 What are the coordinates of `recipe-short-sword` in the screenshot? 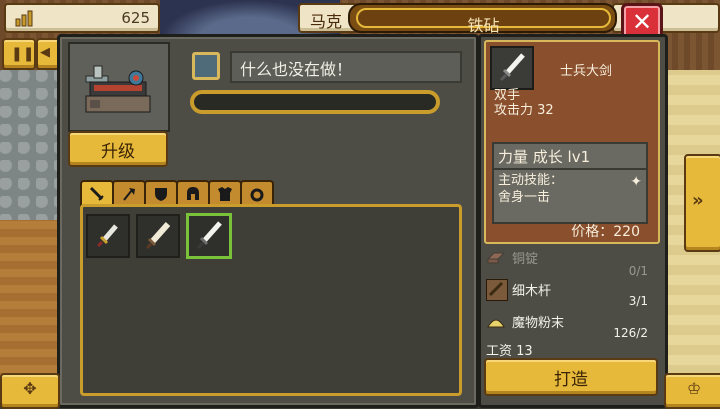 It's located at (158, 236).